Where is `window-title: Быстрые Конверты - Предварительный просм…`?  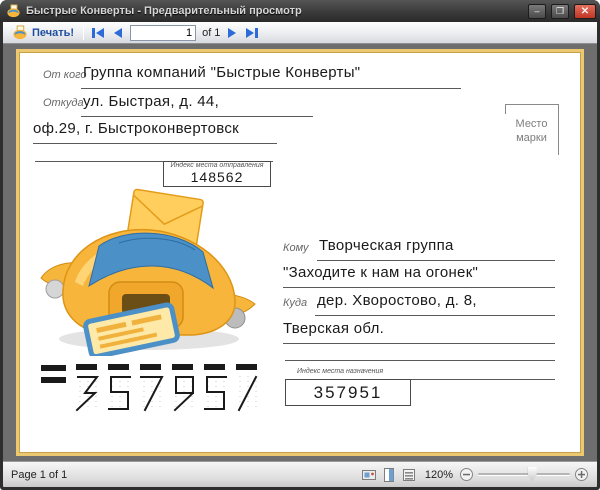 window-title: Быстрые Конверты - Предварительный просм… is located at coordinates (164, 11).